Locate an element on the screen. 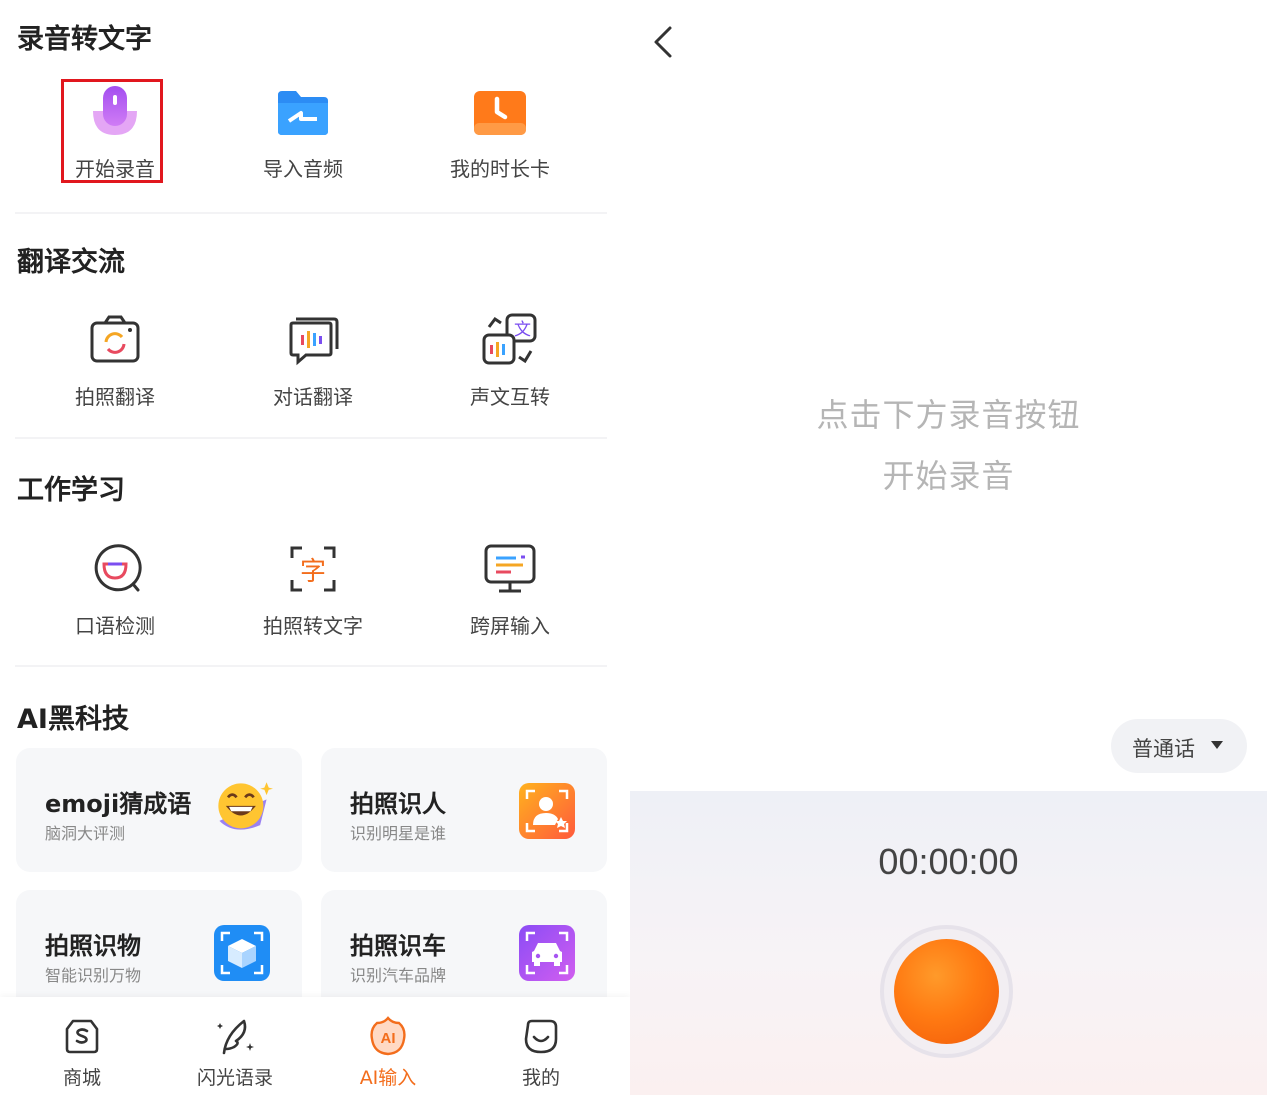 Image resolution: width=1267 pixels, height=1095 pixels. scan-text-icon: 字 is located at coordinates (313, 569).